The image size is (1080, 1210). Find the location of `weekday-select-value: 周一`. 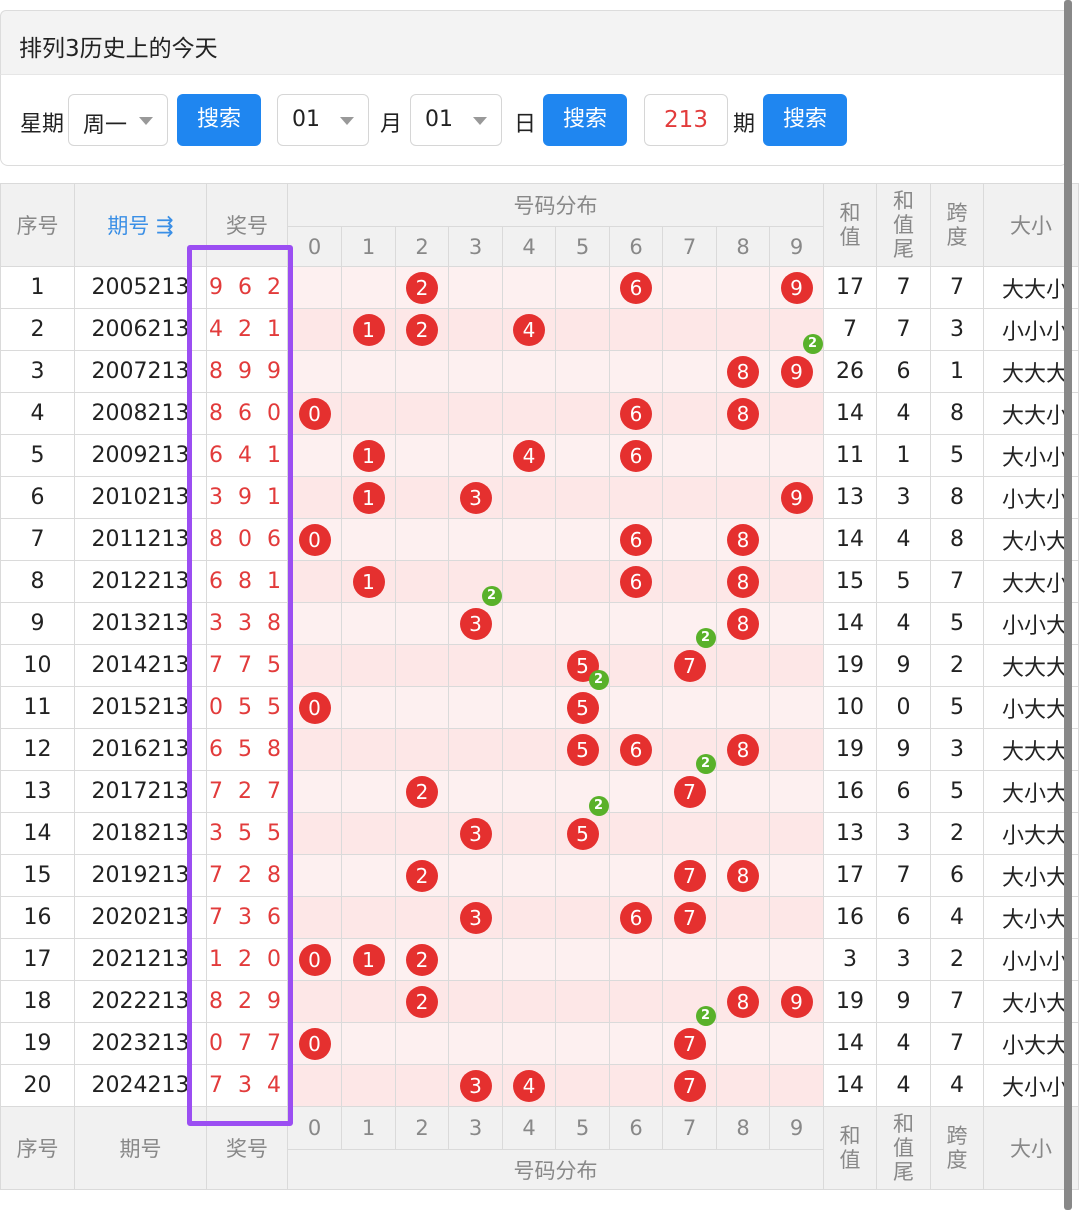

weekday-select-value: 周一 is located at coordinates (105, 125).